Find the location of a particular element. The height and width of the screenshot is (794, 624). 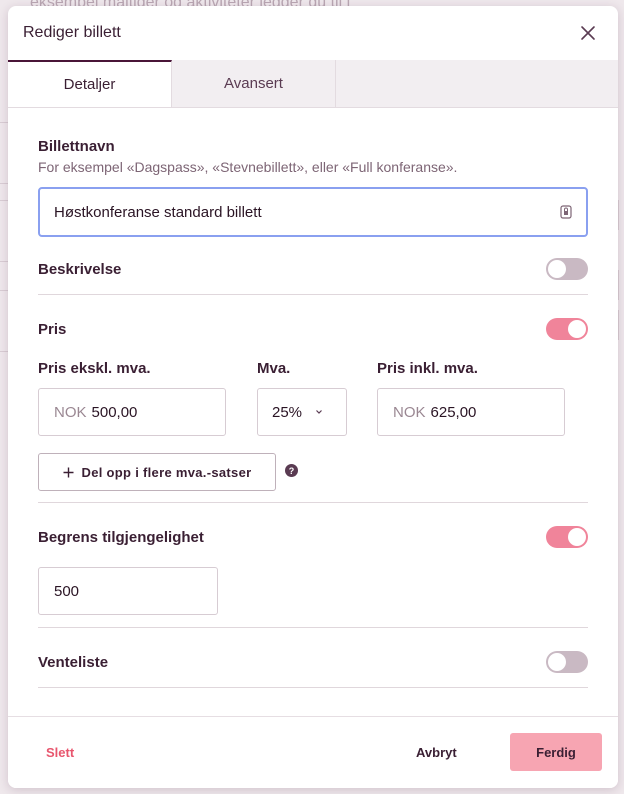

close-icon is located at coordinates (588, 33).